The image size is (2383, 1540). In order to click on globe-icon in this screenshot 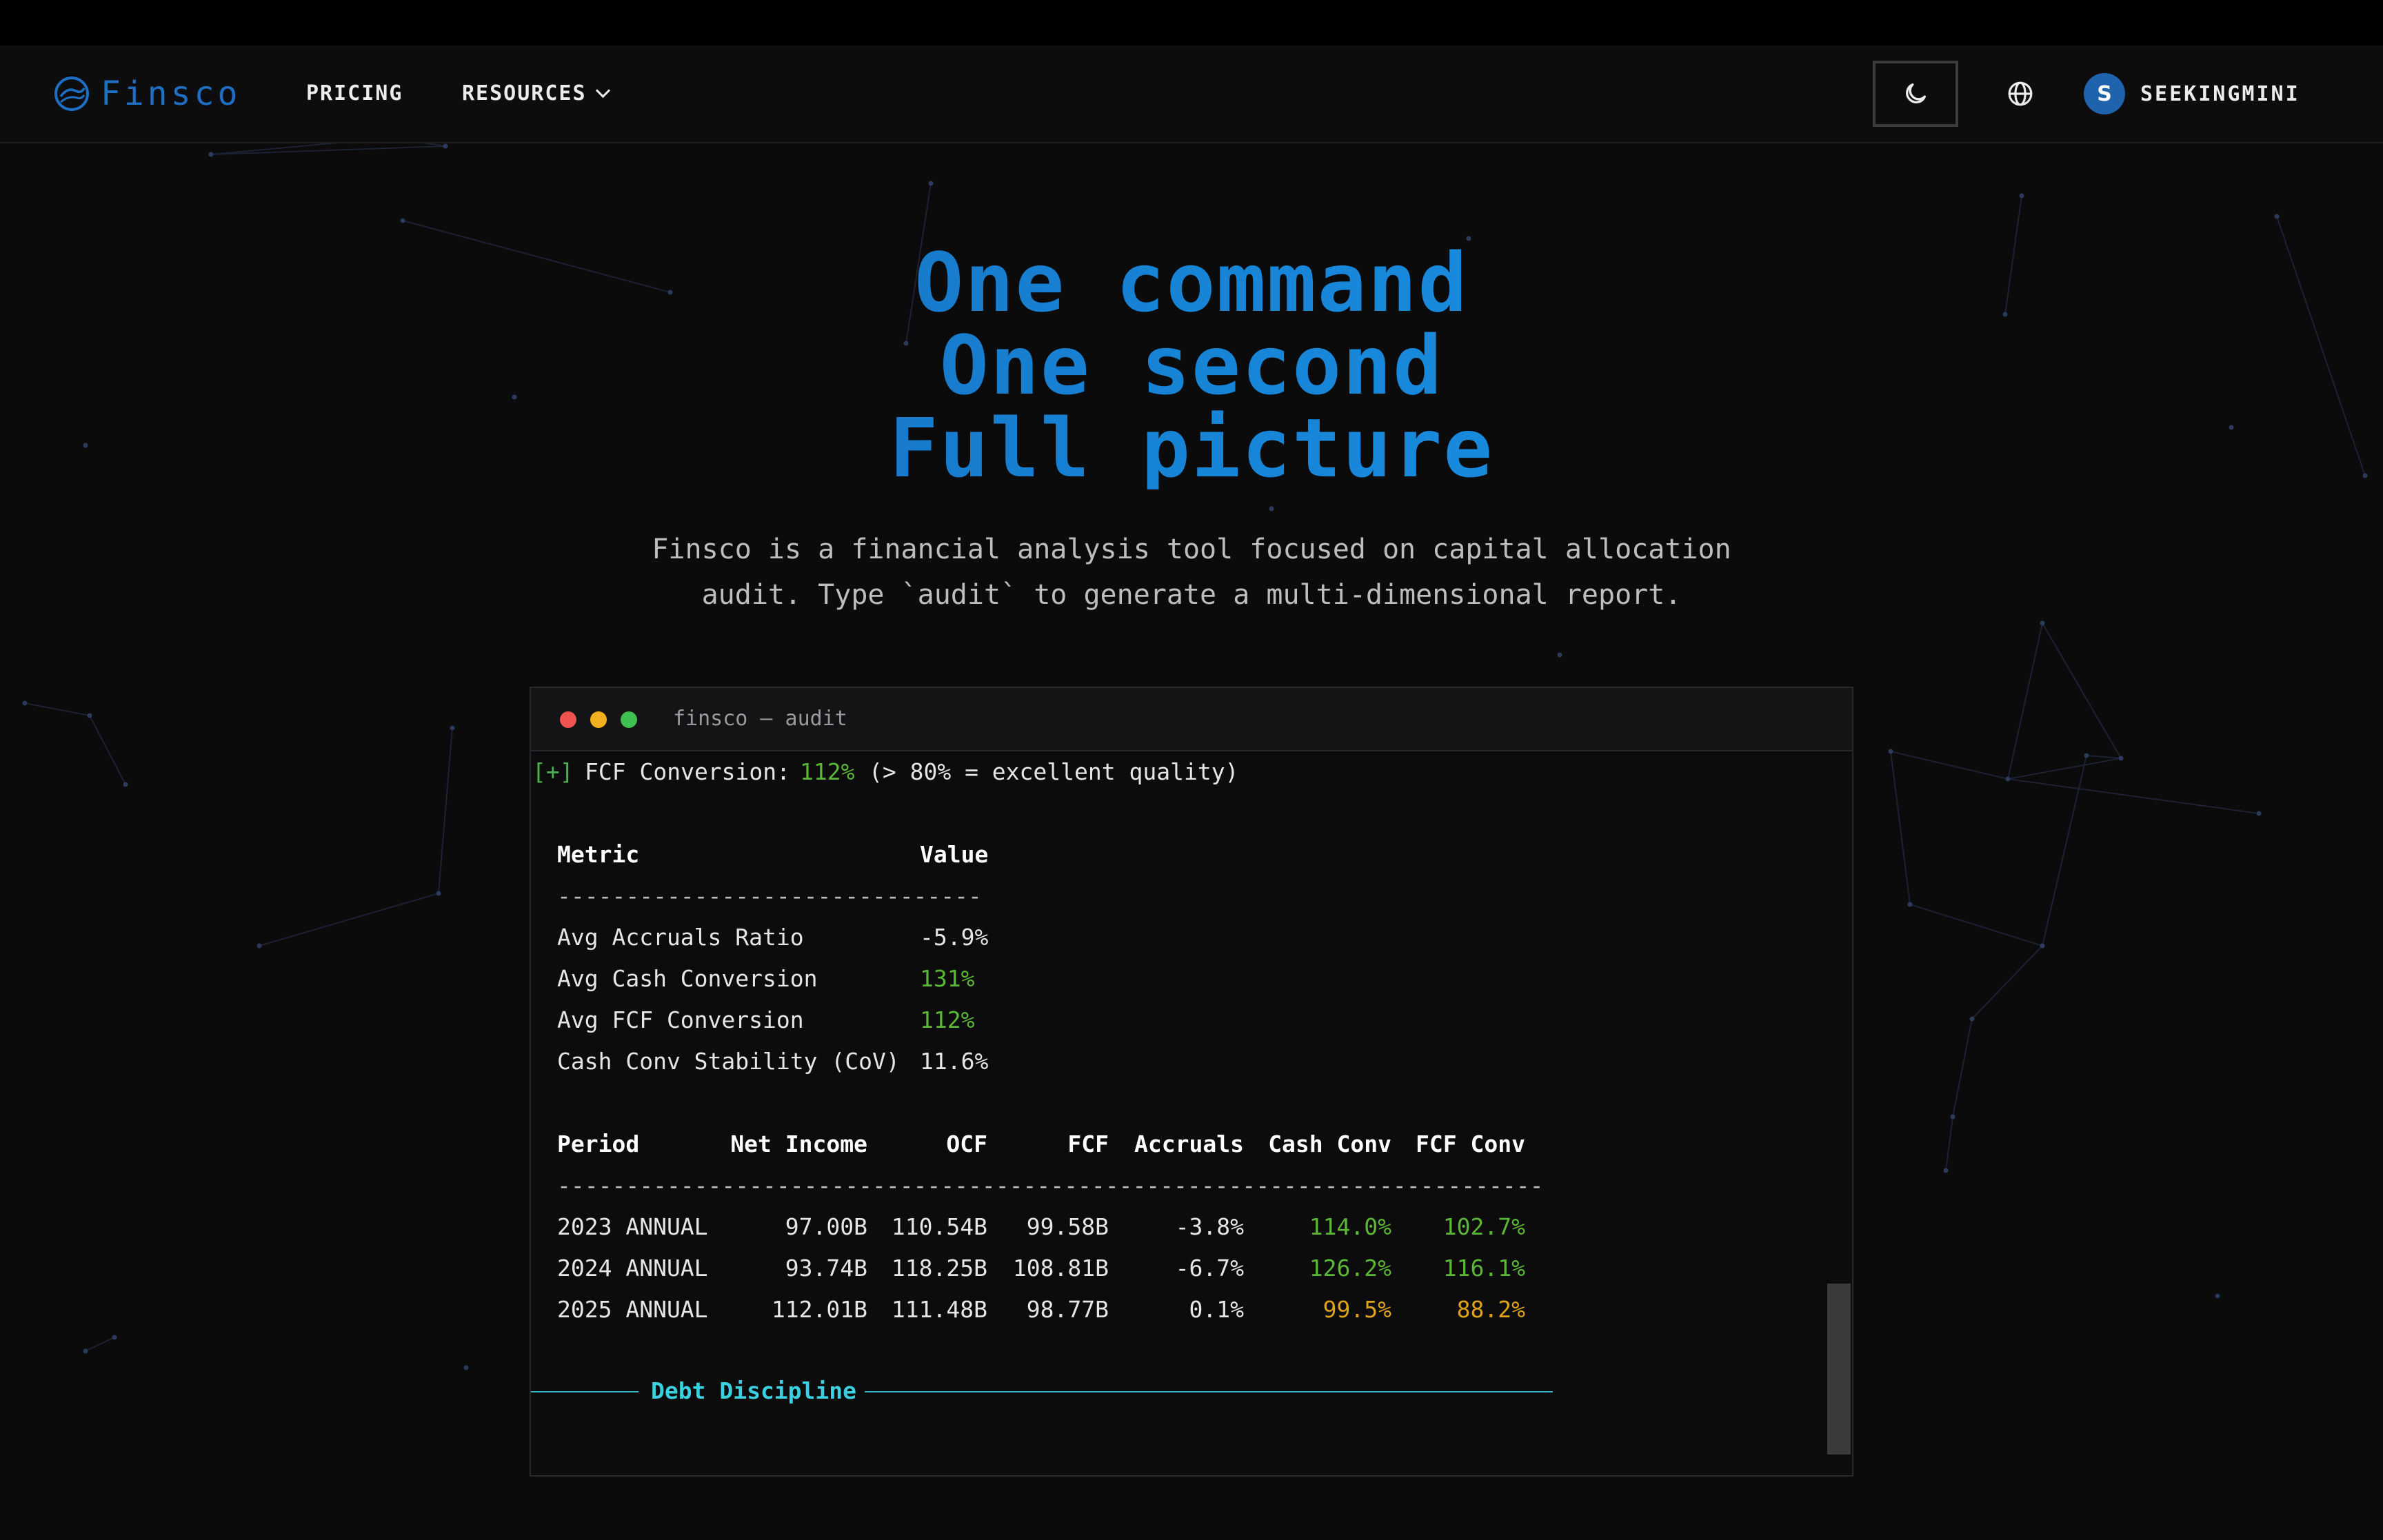, I will do `click(2020, 94)`.